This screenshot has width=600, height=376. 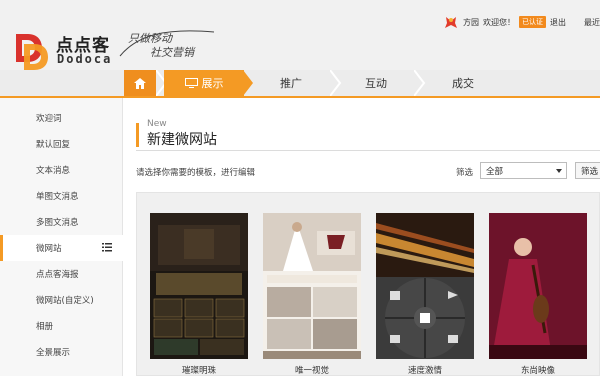 I want to click on template-card-3: 速度激情, so click(x=425, y=294).